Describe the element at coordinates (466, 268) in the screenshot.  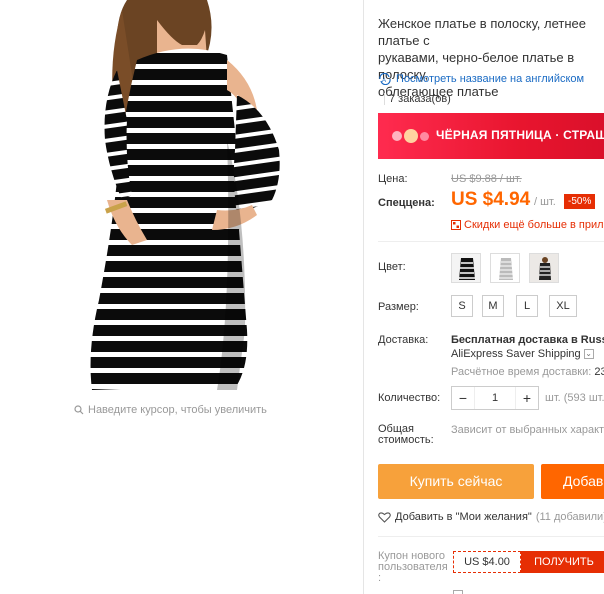
I see `color-option-black-stripe` at that location.